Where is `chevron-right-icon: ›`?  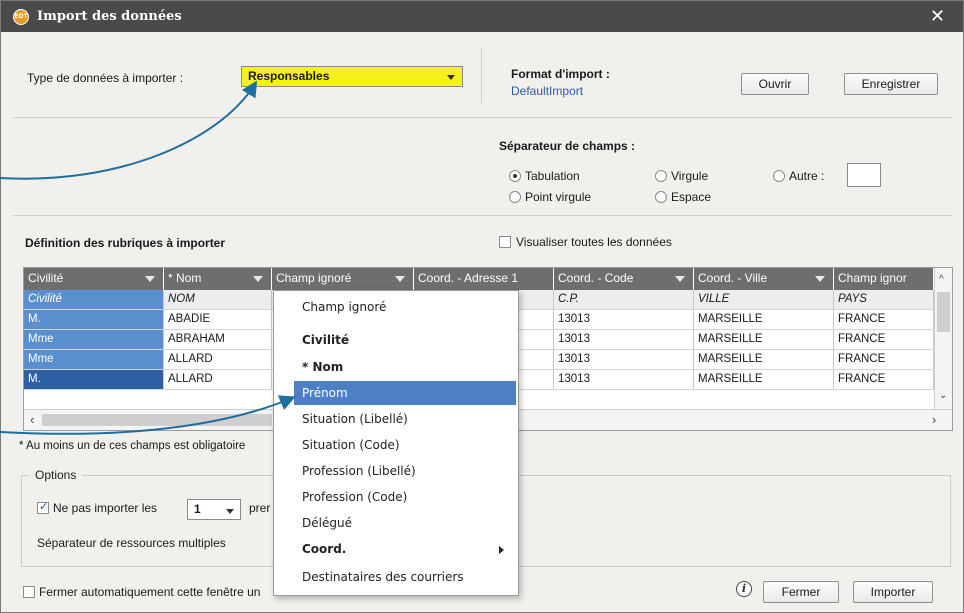 chevron-right-icon: › is located at coordinates (934, 419).